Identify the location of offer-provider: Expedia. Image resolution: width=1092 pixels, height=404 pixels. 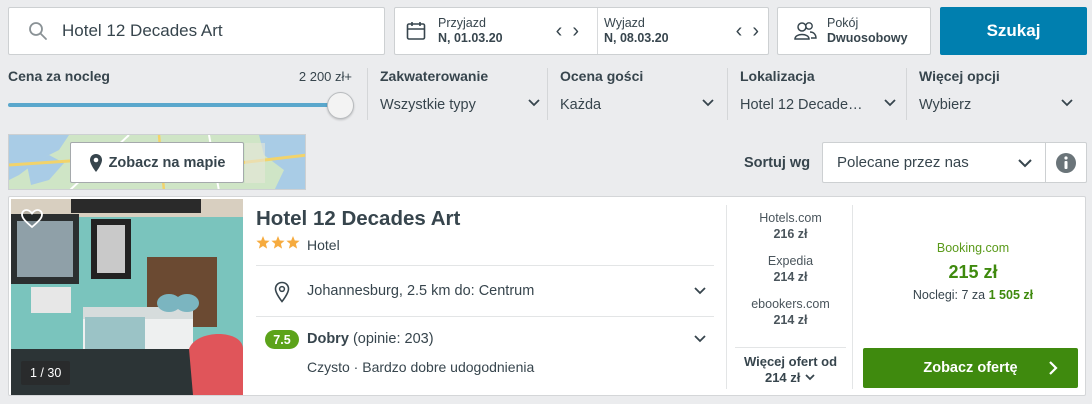
(790, 261).